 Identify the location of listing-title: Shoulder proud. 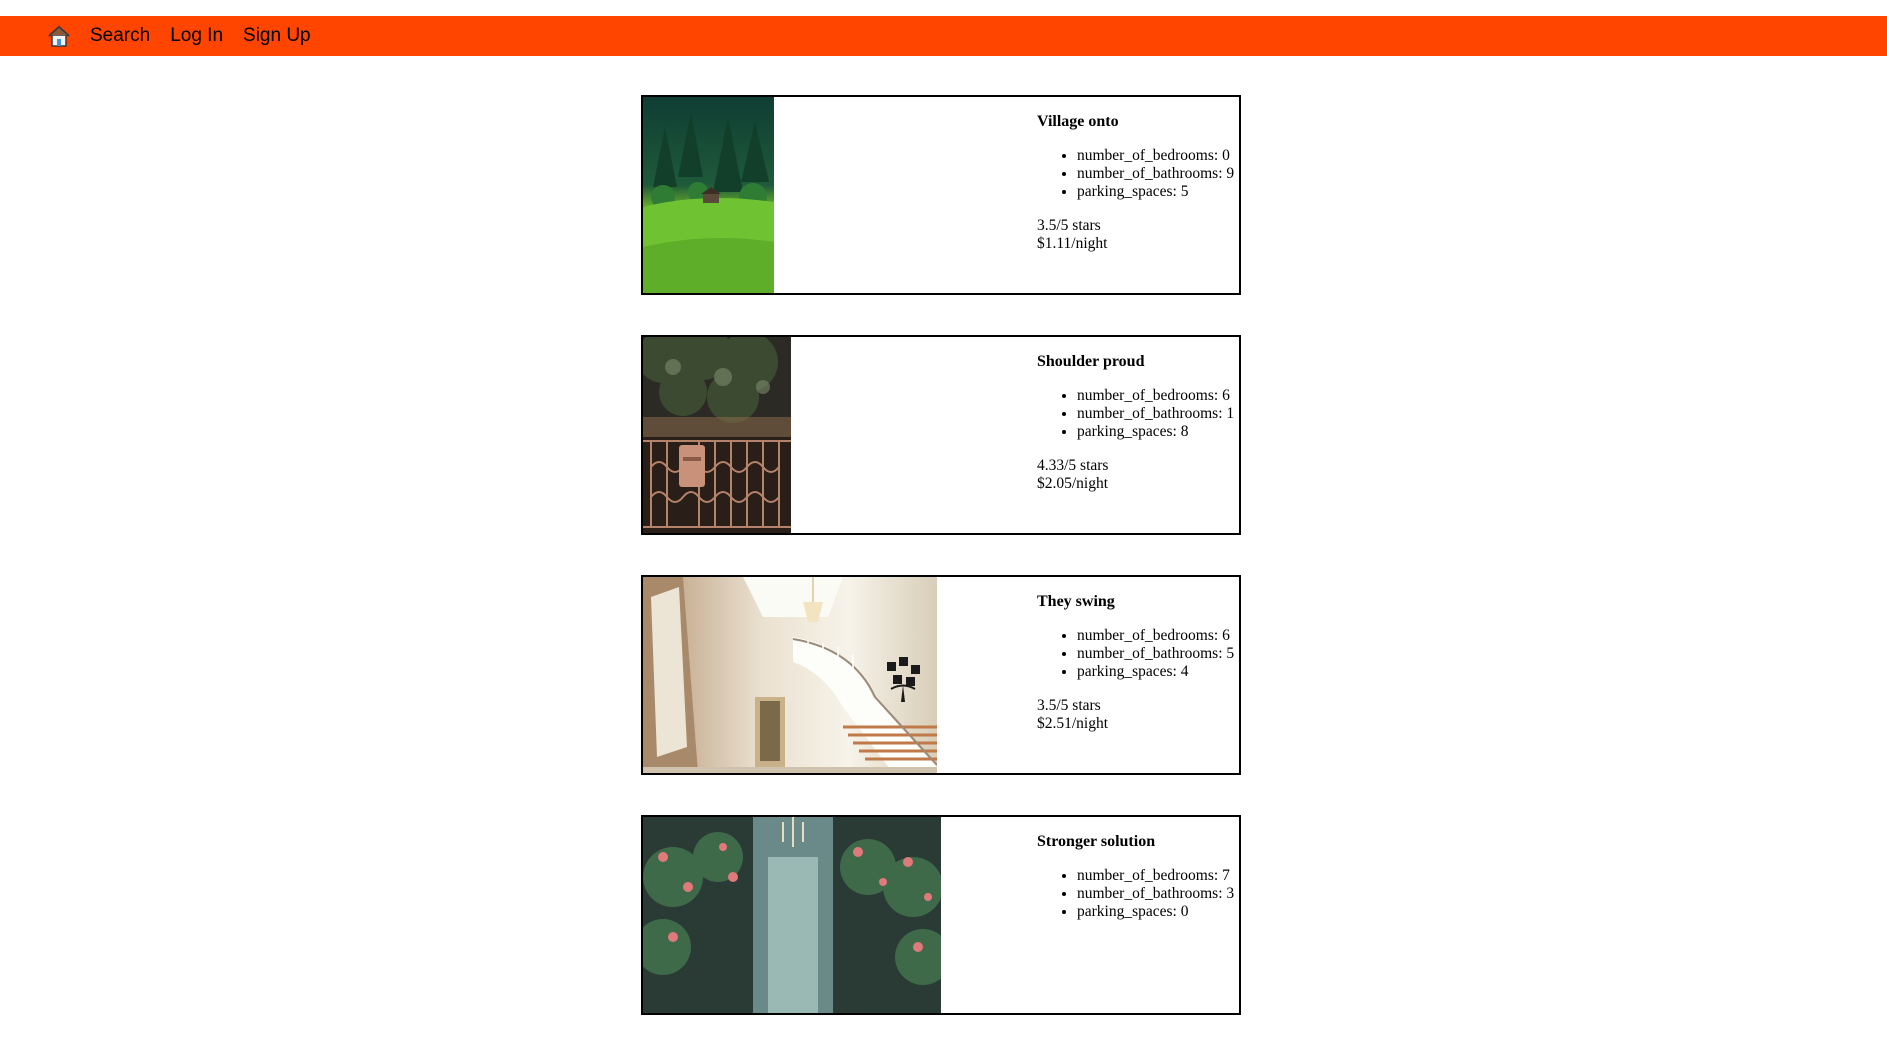
(1091, 361).